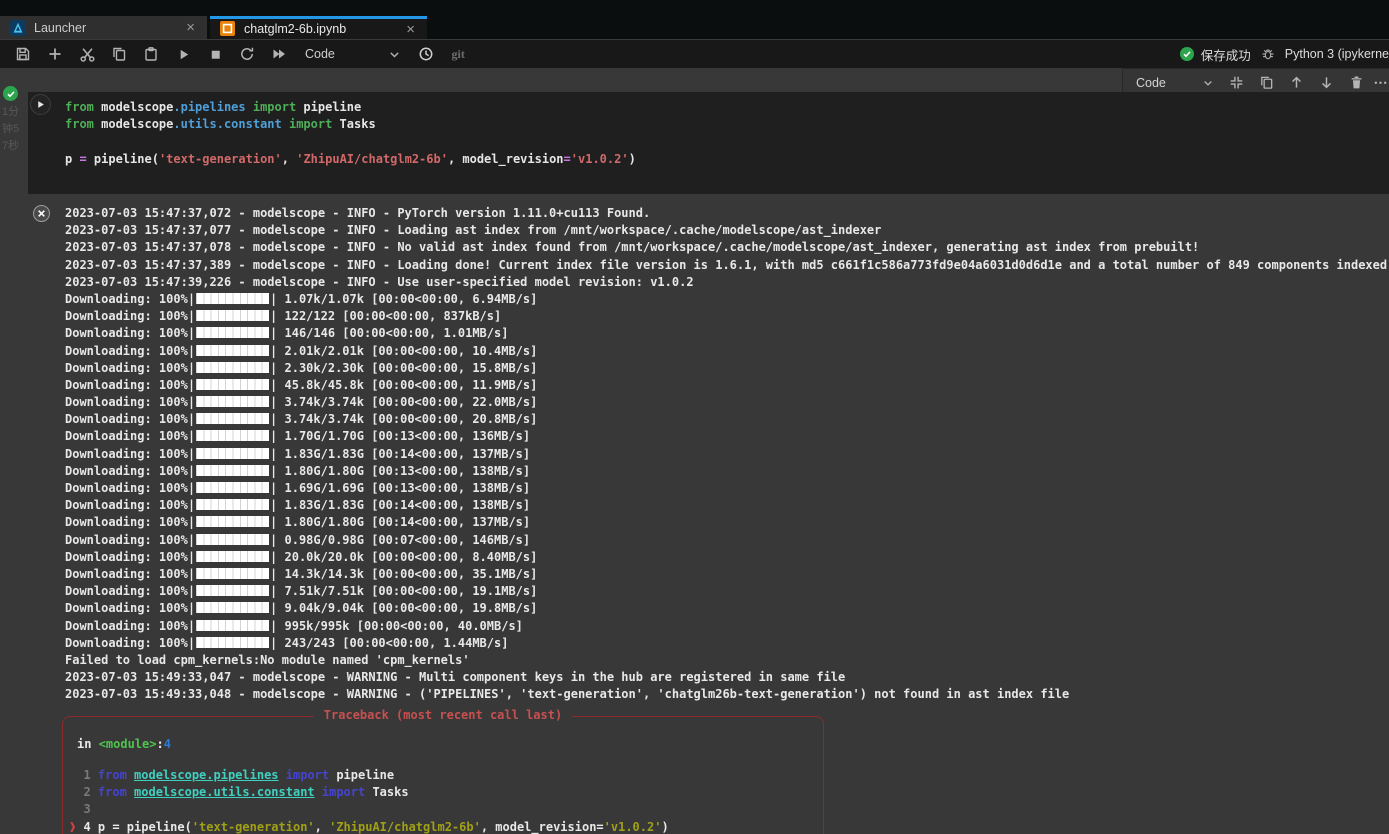 This screenshot has height=834, width=1389. What do you see at coordinates (23, 54) in the screenshot?
I see `save-button` at bounding box center [23, 54].